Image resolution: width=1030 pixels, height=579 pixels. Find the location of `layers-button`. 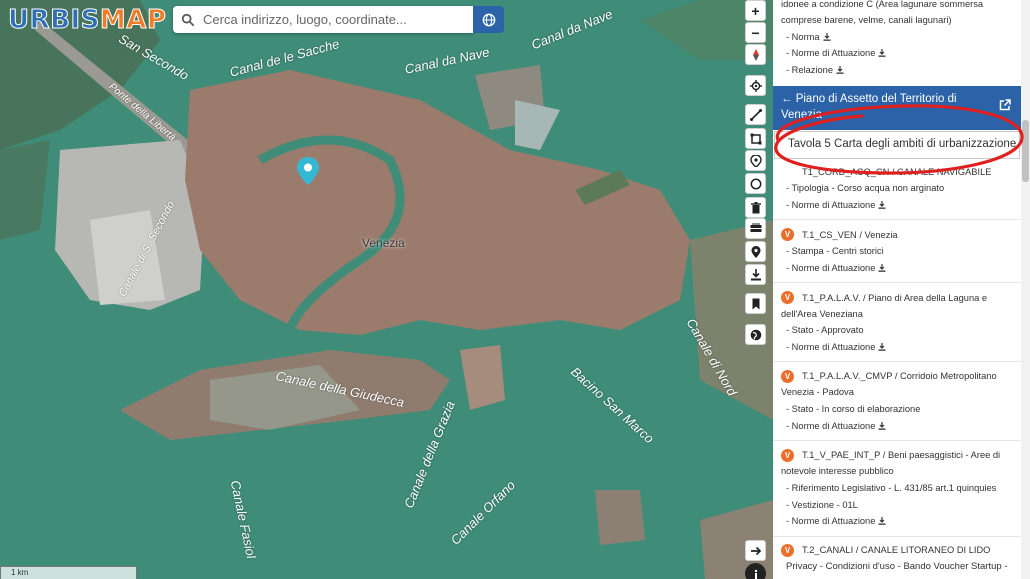

layers-button is located at coordinates (755, 228).